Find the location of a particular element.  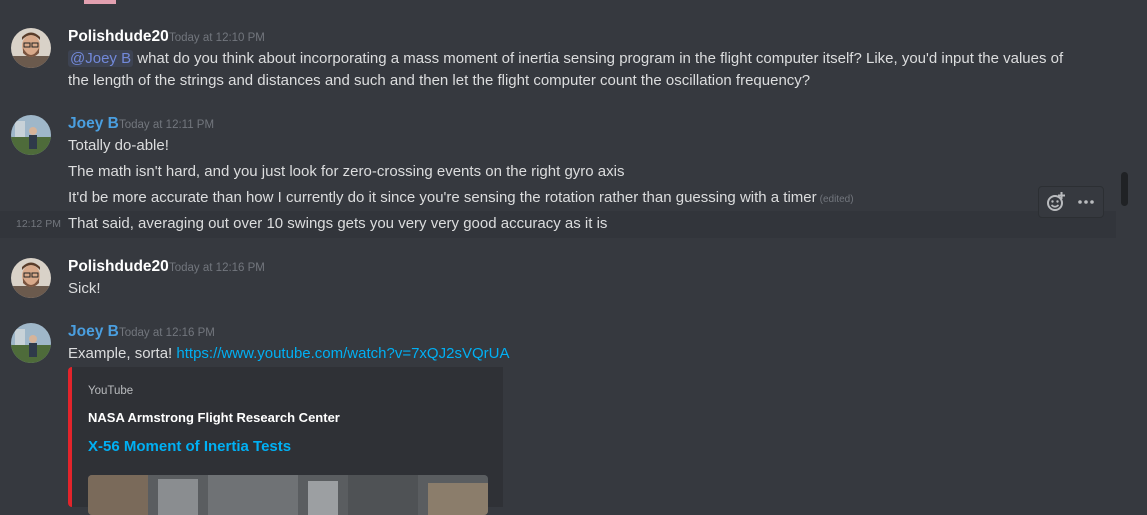

message-timestamp: Today at 12:10 PM is located at coordinates (217, 38).